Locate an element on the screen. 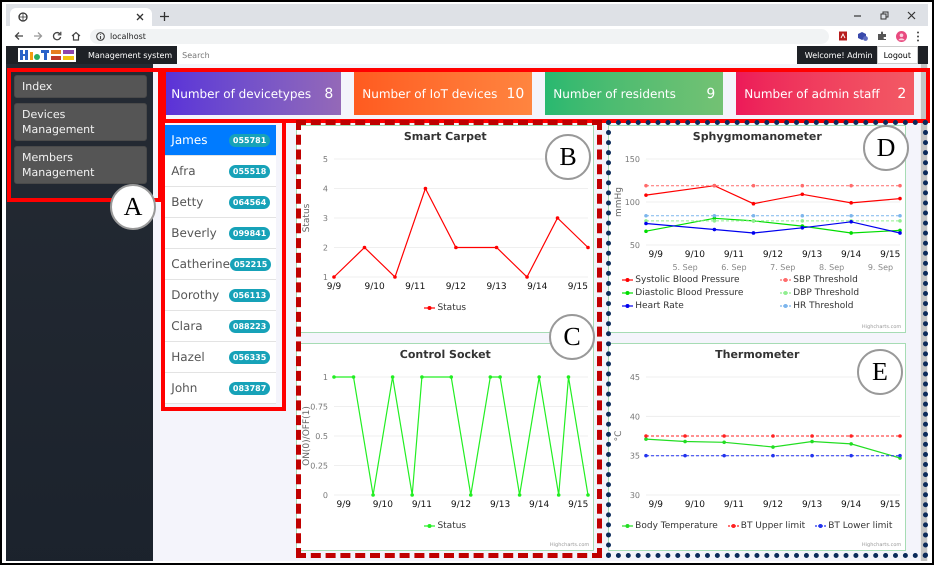 This screenshot has height=565, width=934. axis-title: mmHg is located at coordinates (619, 202).